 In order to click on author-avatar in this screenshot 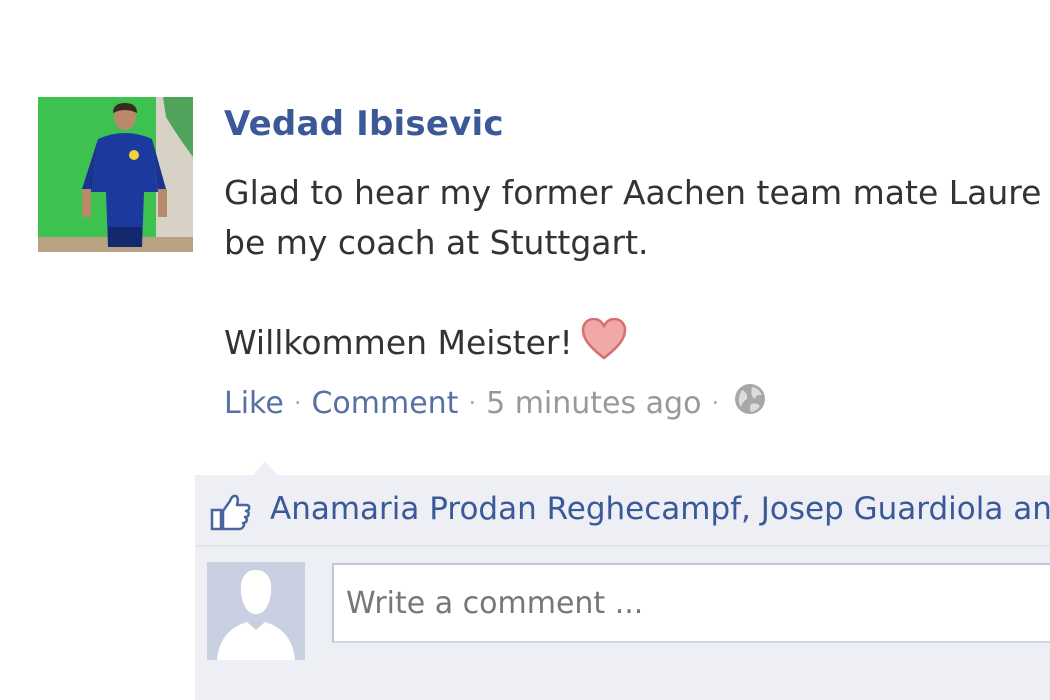, I will do `click(115, 174)`.